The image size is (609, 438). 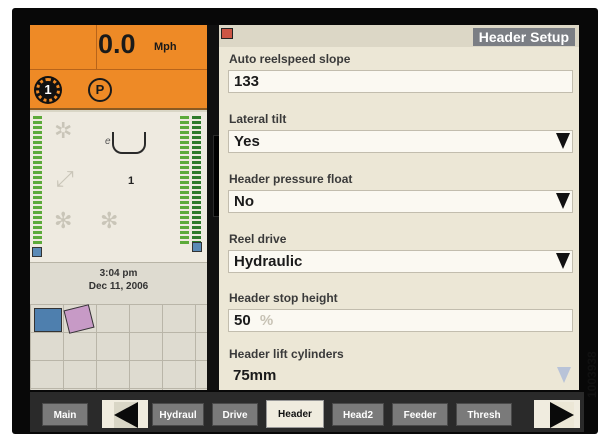 What do you see at coordinates (100, 90) in the screenshot?
I see `park-brake-icon: P` at bounding box center [100, 90].